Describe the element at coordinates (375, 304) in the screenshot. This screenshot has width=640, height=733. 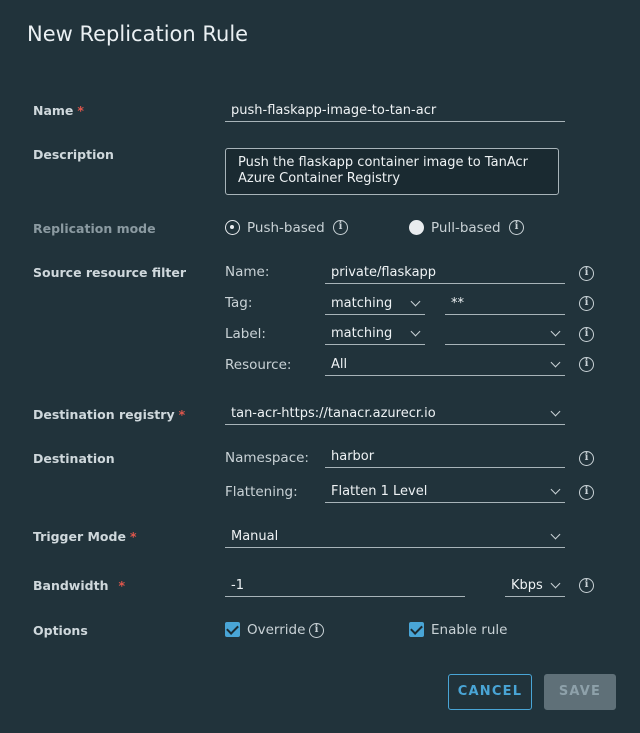
I see `tag-mode-select: matching` at that location.